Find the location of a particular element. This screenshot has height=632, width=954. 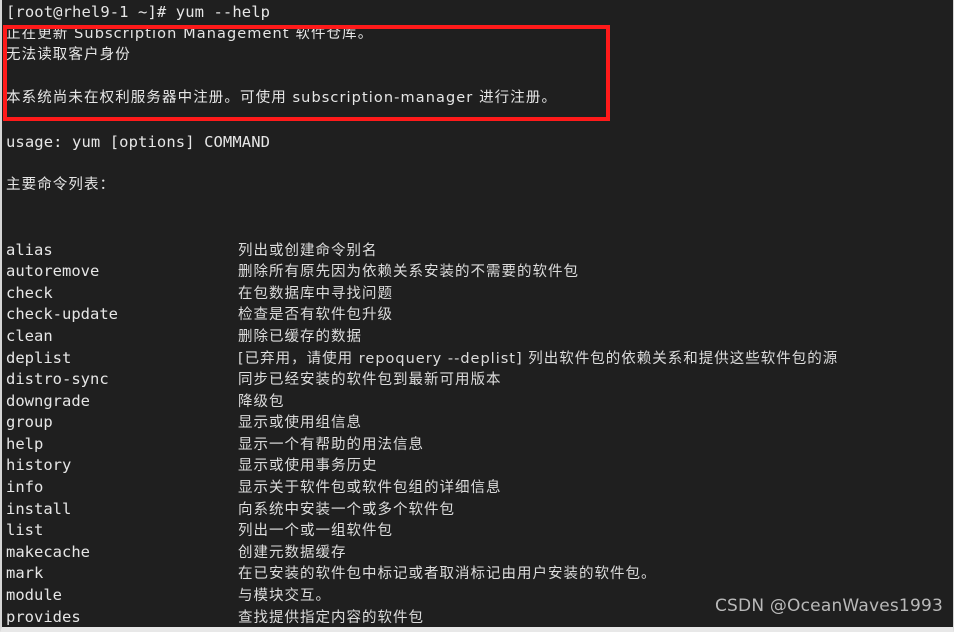

command-row: downgrade 降级包 is located at coordinates (479, 402).